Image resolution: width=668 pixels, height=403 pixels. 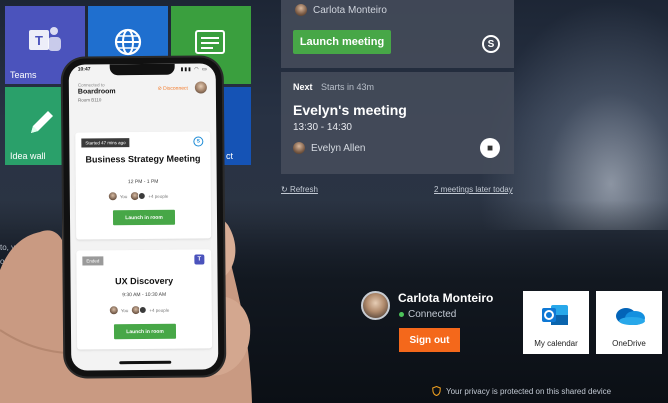 I want to click on room-number: Room B110, so click(x=89, y=100).